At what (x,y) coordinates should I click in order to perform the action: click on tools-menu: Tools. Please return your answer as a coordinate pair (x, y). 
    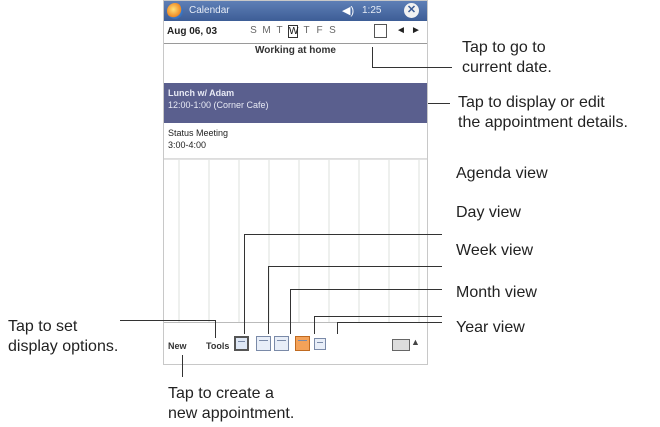
    Looking at the image, I should click on (217, 346).